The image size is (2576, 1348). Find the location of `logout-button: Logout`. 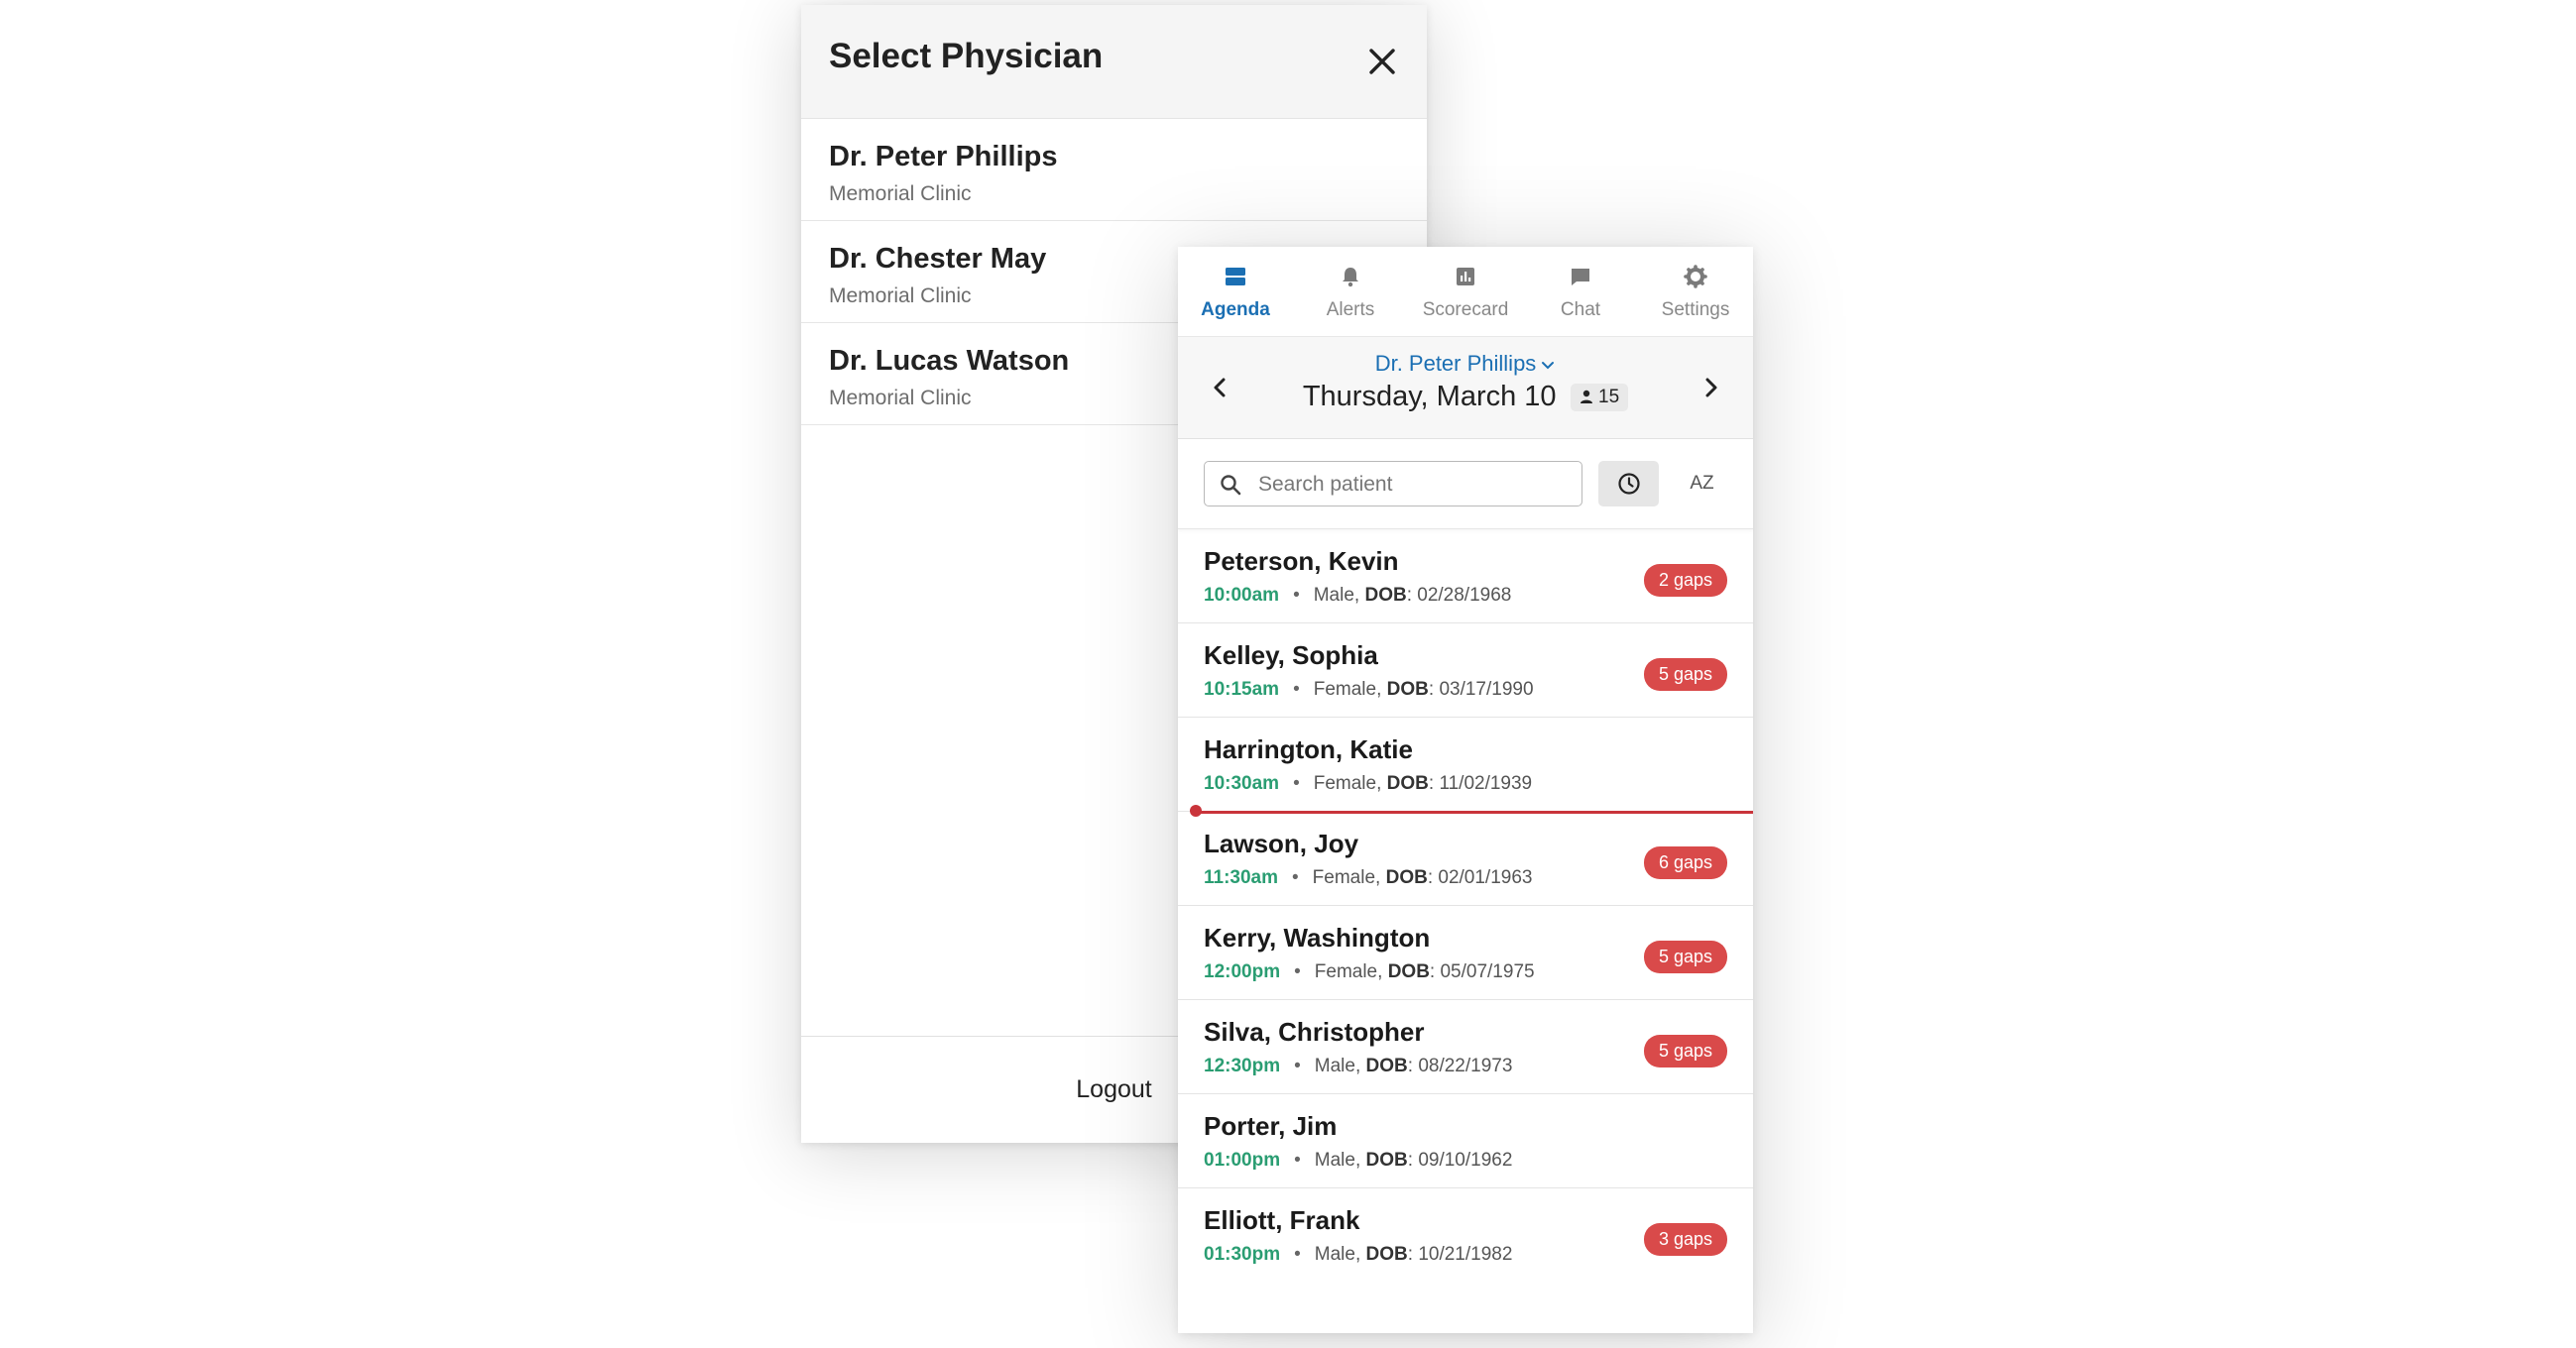

logout-button: Logout is located at coordinates (1113, 1089).